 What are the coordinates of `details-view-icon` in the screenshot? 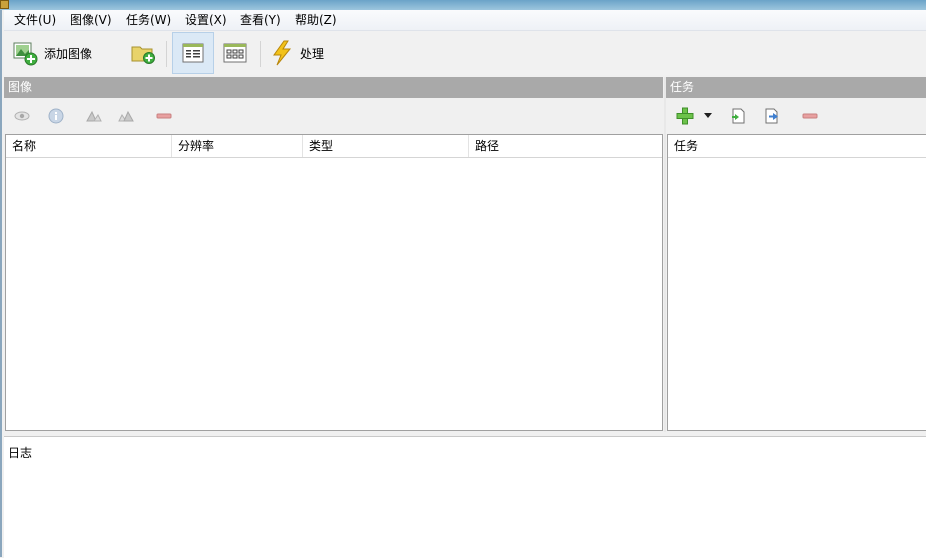 It's located at (193, 53).